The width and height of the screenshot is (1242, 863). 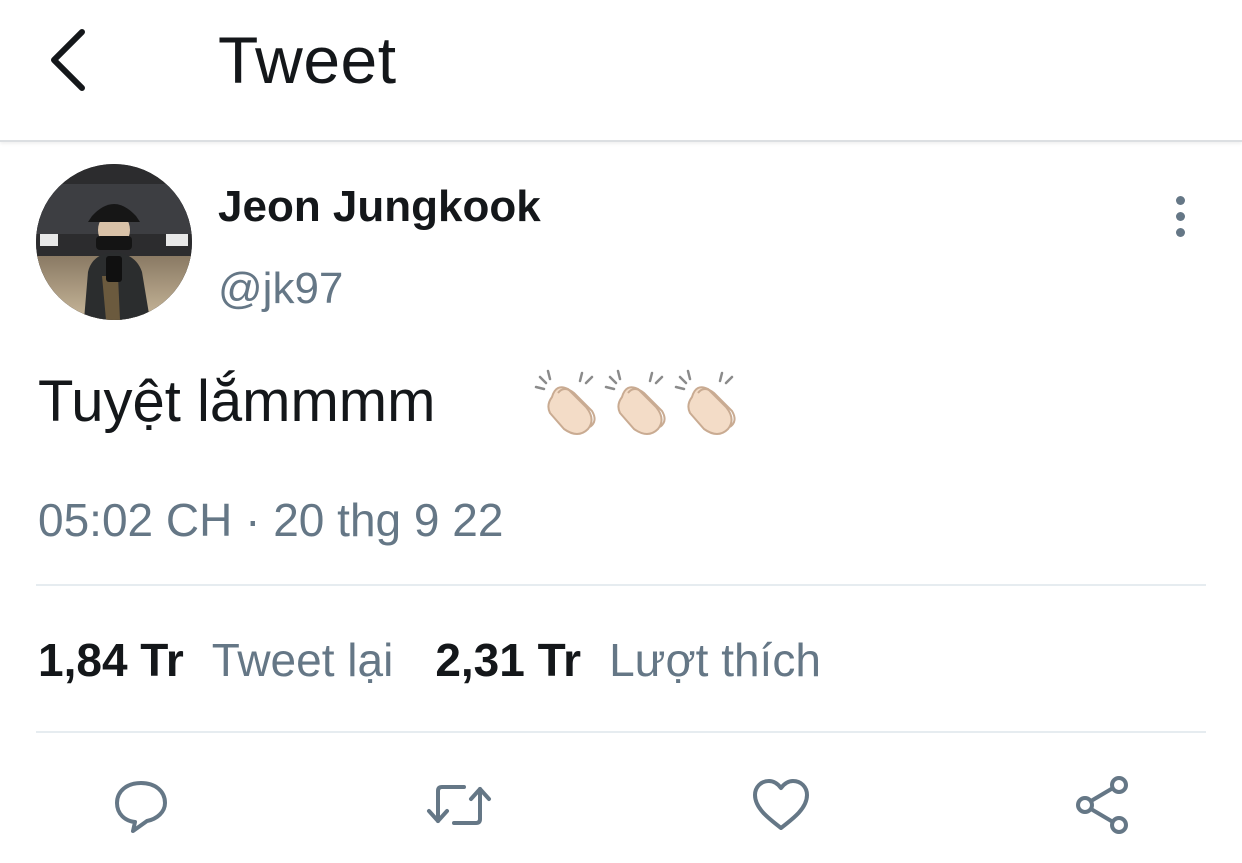 What do you see at coordinates (379, 207) in the screenshot?
I see `author-display-name: Jeon Jungkook` at bounding box center [379, 207].